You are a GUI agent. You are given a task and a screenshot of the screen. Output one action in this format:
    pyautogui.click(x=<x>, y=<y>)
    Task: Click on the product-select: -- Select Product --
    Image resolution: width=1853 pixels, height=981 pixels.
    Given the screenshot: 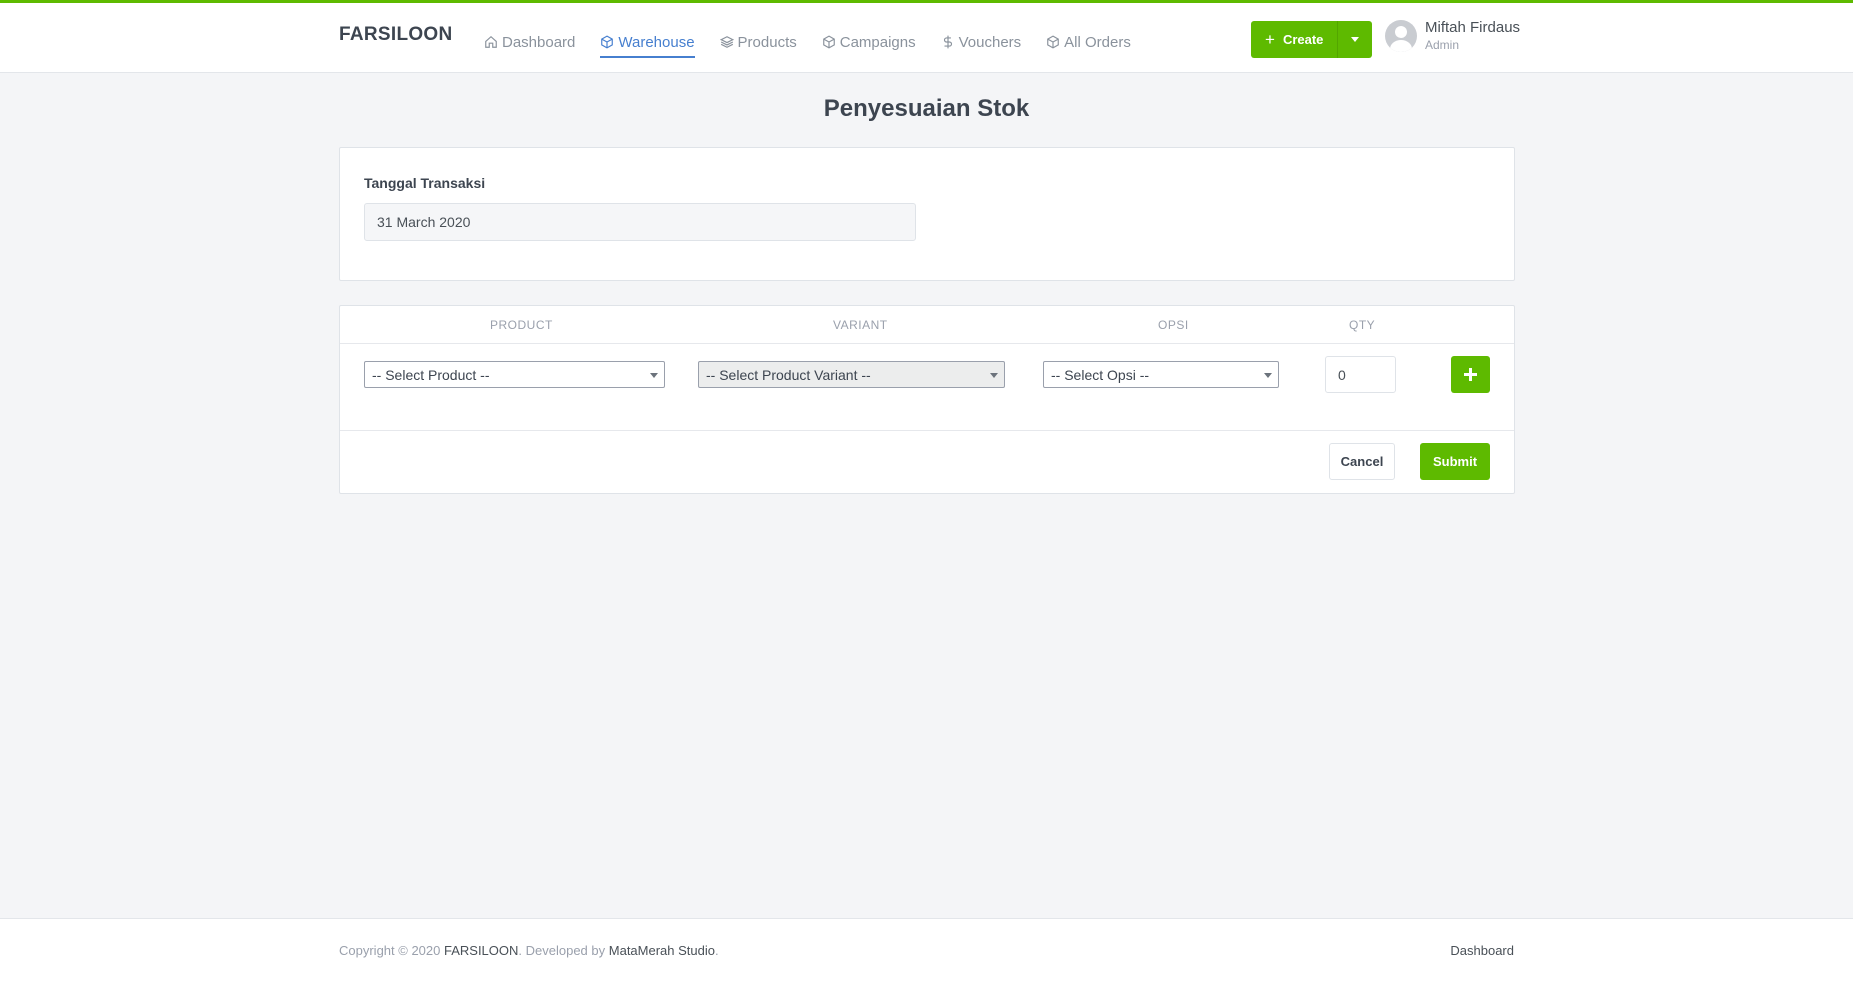 What is the action you would take?
    pyautogui.click(x=514, y=374)
    